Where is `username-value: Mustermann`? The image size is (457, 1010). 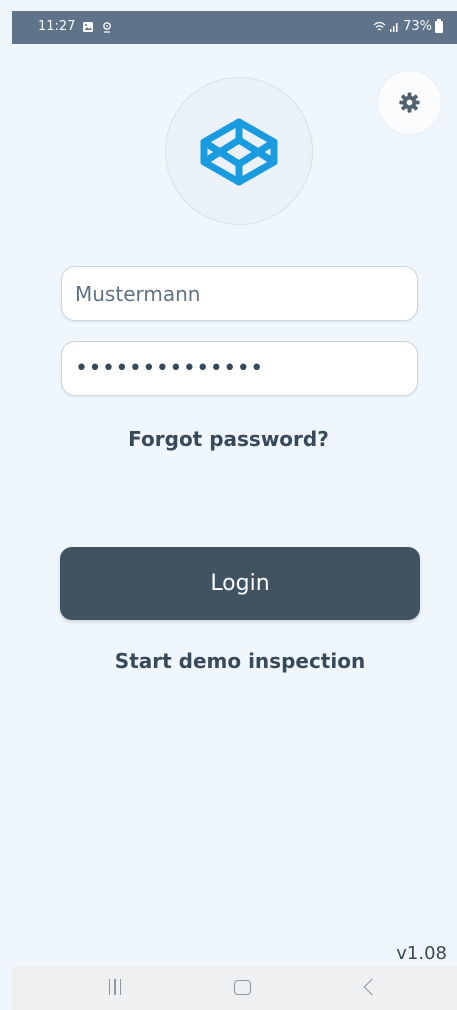 username-value: Mustermann is located at coordinates (138, 293).